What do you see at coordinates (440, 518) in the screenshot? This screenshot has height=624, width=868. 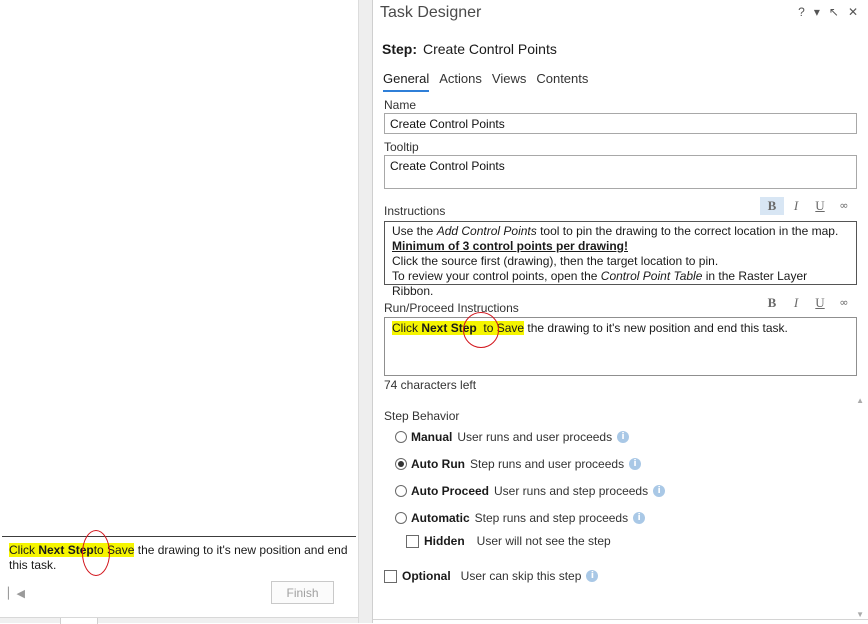 I see `option-title: Automatic` at bounding box center [440, 518].